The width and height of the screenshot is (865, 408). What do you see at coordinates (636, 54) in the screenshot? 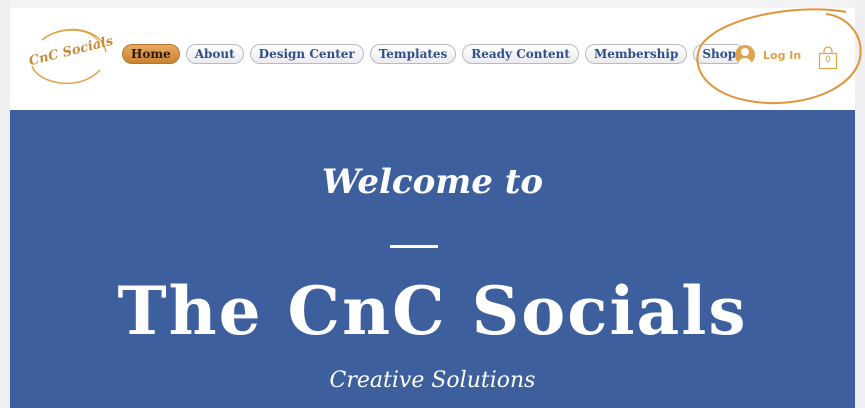
I see `nav-item-membership: Membership` at bounding box center [636, 54].